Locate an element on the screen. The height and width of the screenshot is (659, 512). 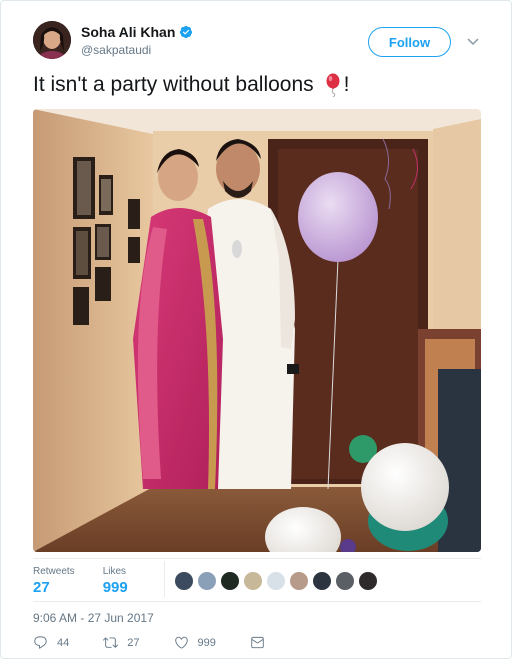
user-handle: @sakpataudi is located at coordinates (116, 50).